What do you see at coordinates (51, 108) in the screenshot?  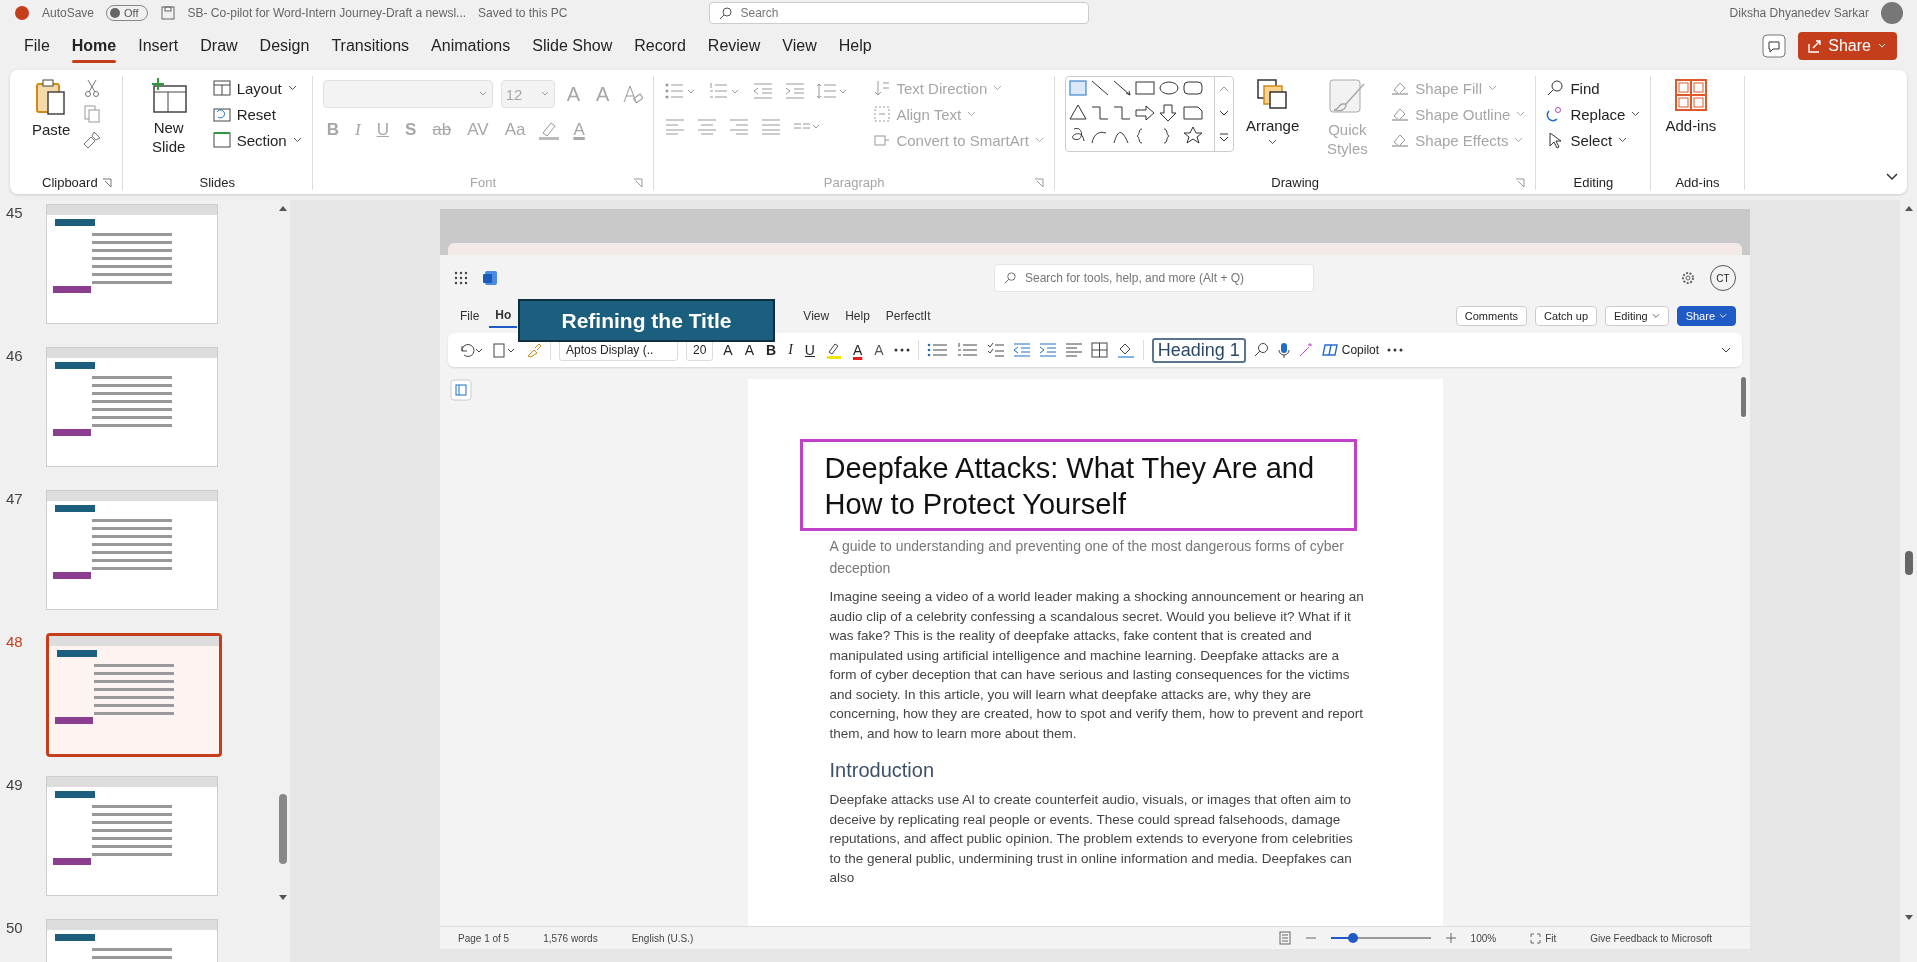 I see `paste-button: Paste` at bounding box center [51, 108].